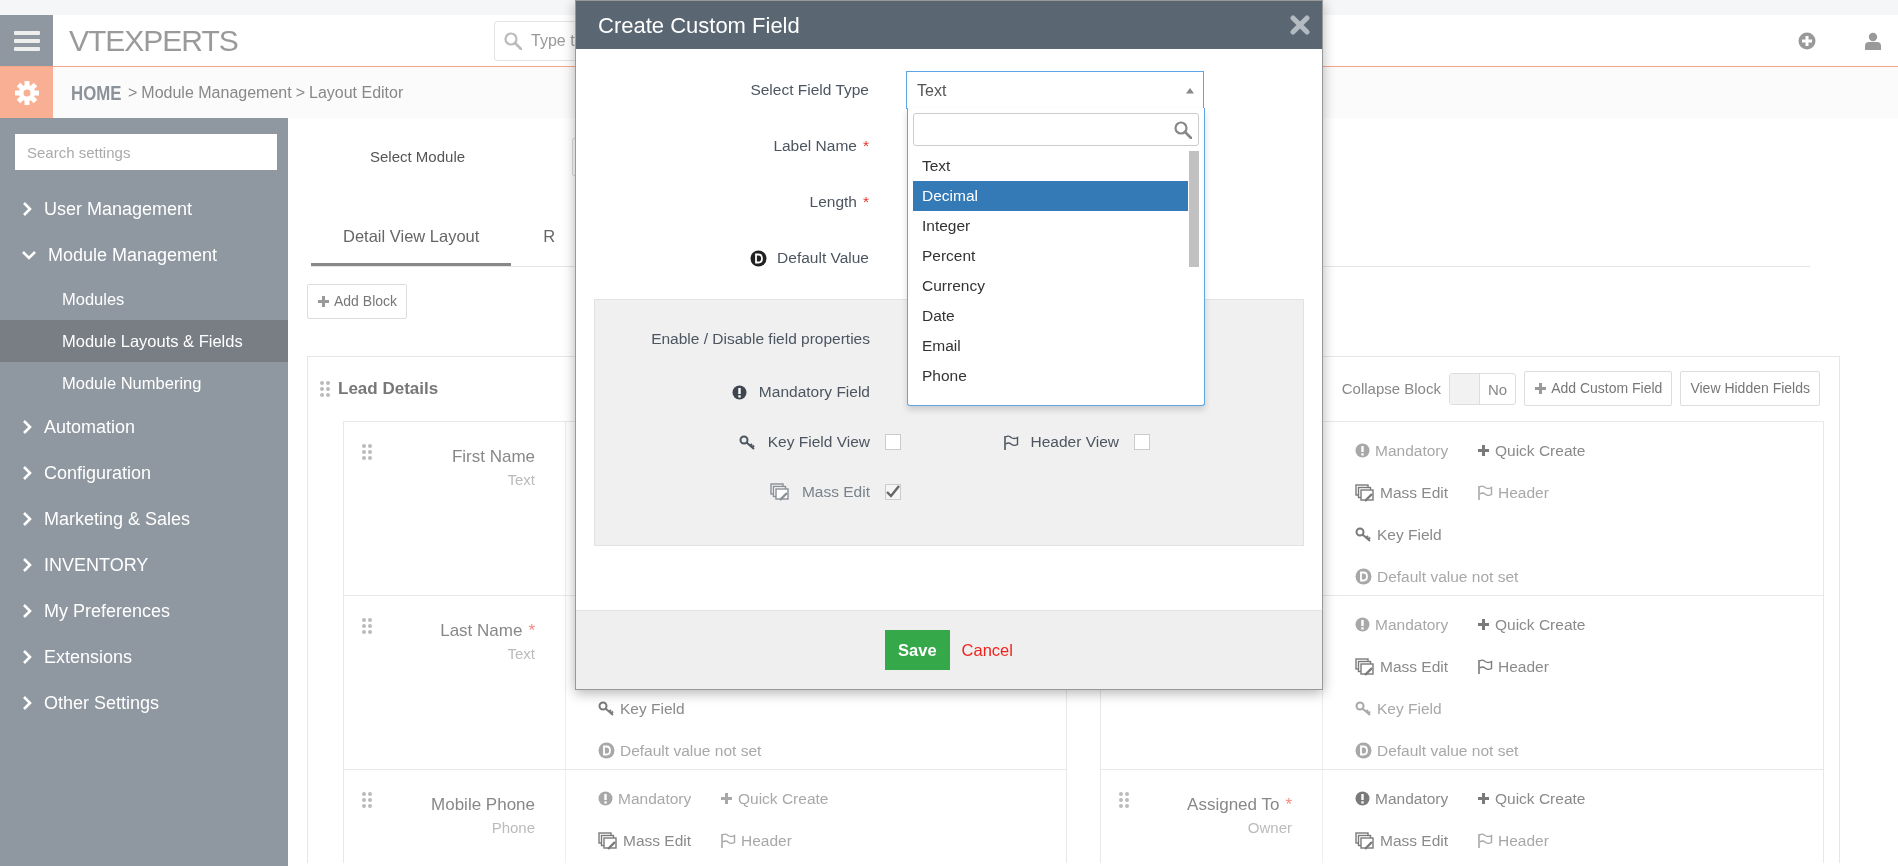  I want to click on sidebar-item: Module Management, so click(144, 255).